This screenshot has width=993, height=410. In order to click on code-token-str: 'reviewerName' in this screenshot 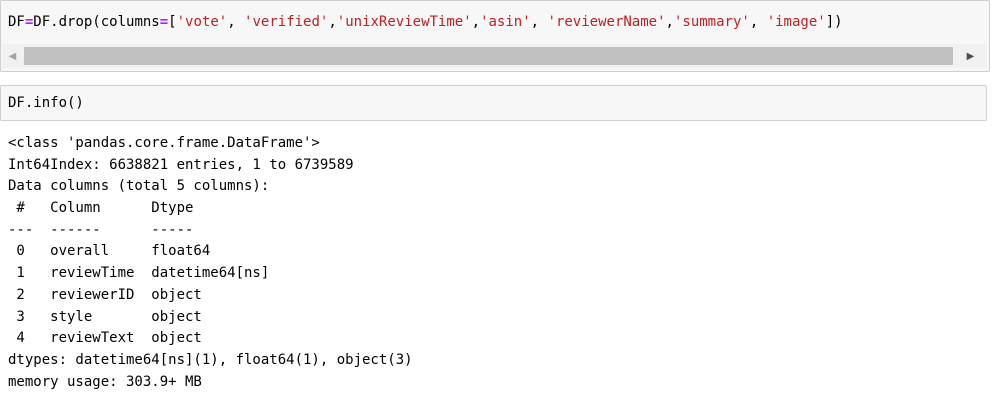, I will do `click(606, 22)`.